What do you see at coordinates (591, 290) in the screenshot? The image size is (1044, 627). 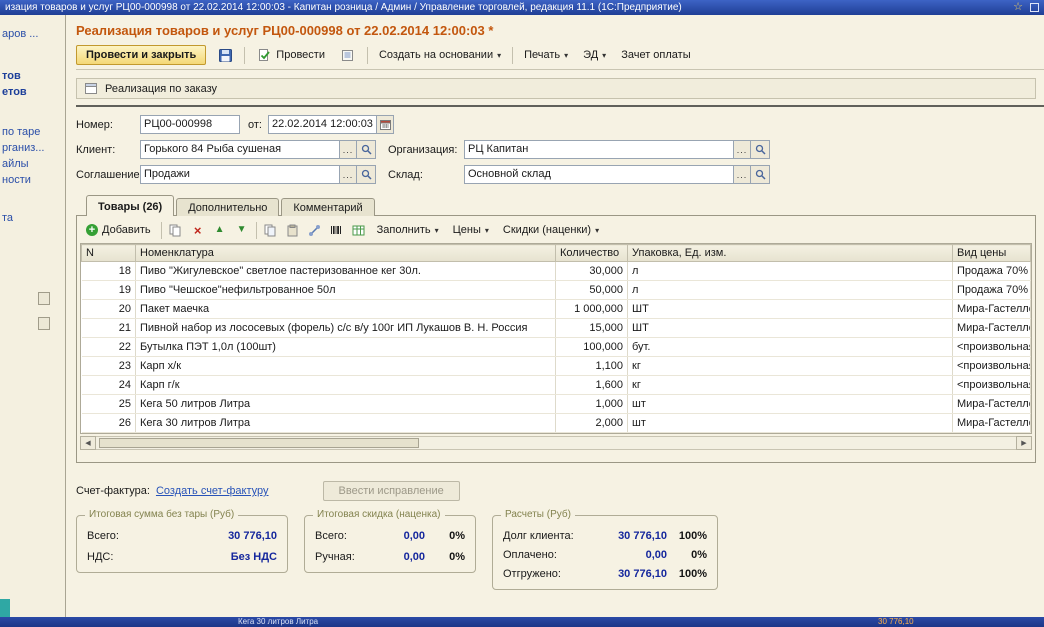 I see `cell-quantity: 50,000` at bounding box center [591, 290].